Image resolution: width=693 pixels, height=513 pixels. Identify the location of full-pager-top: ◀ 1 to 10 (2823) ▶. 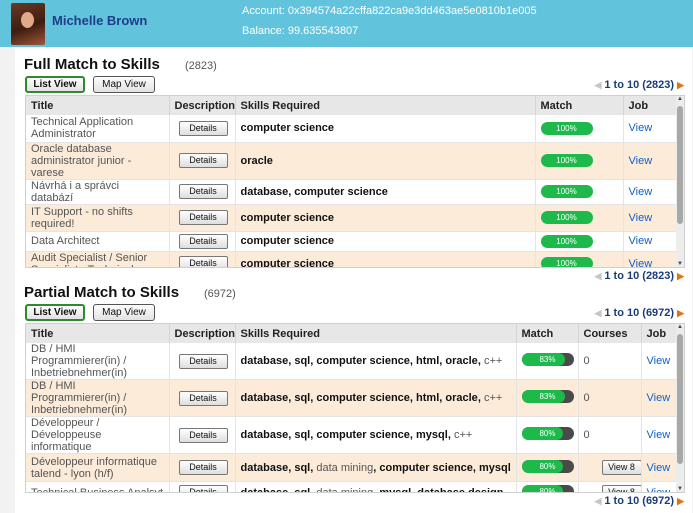
(639, 85).